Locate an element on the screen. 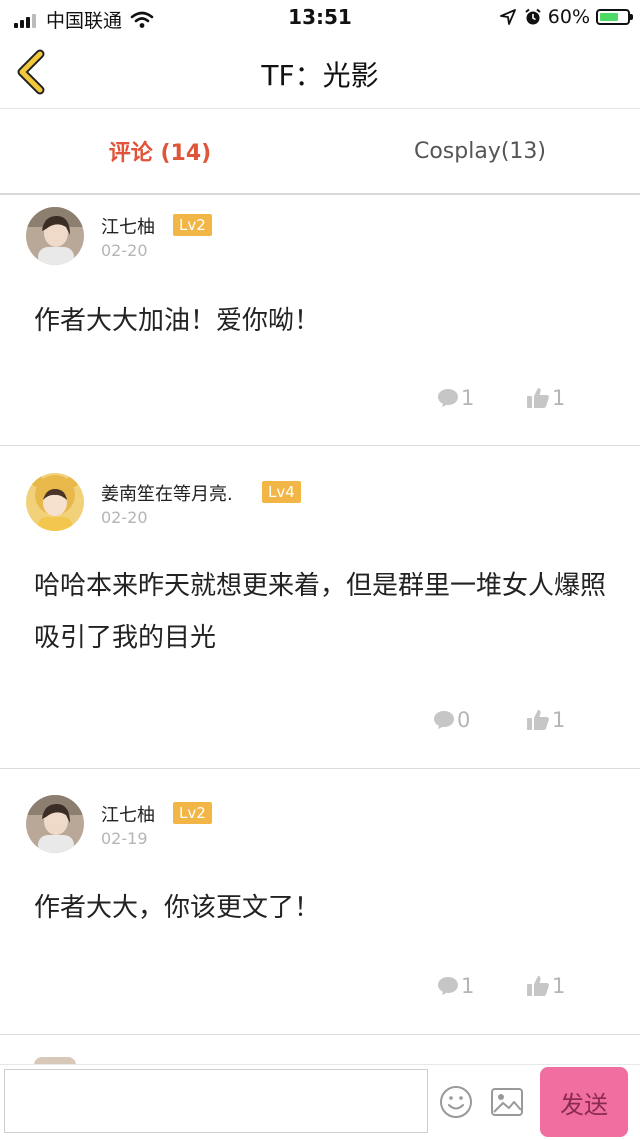 The width and height of the screenshot is (640, 1140). user-name: 姜南笙在等月亮. is located at coordinates (167, 493).